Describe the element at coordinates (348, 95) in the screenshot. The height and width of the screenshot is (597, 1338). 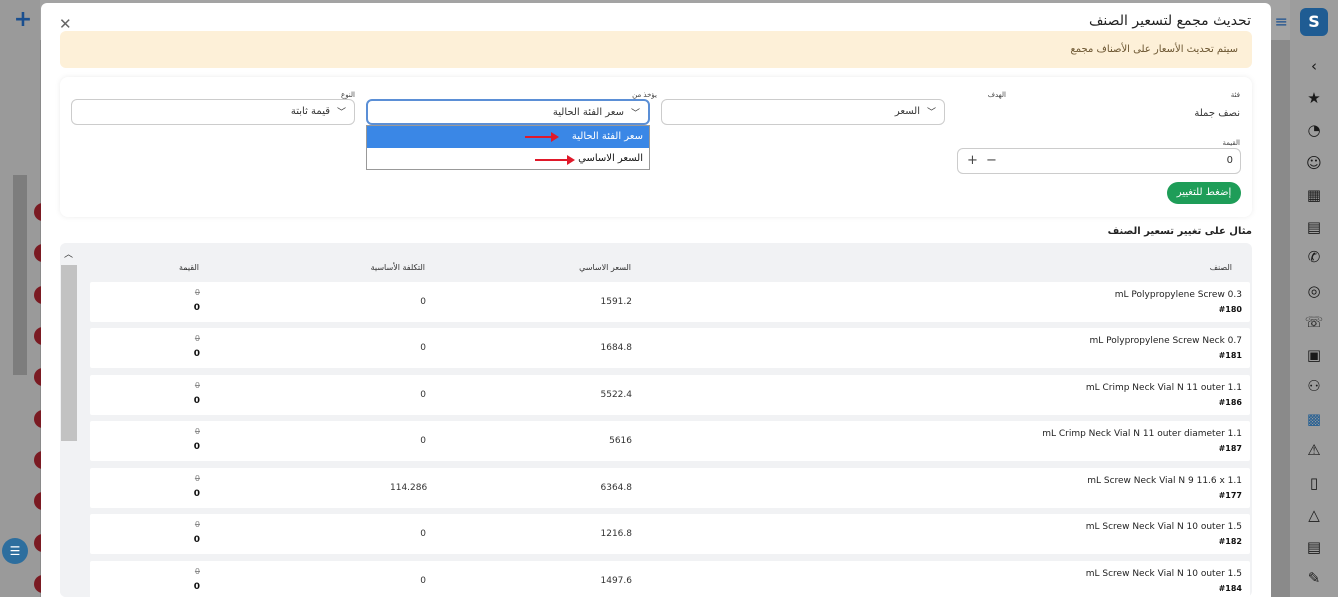
I see `type-label: النوع` at that location.